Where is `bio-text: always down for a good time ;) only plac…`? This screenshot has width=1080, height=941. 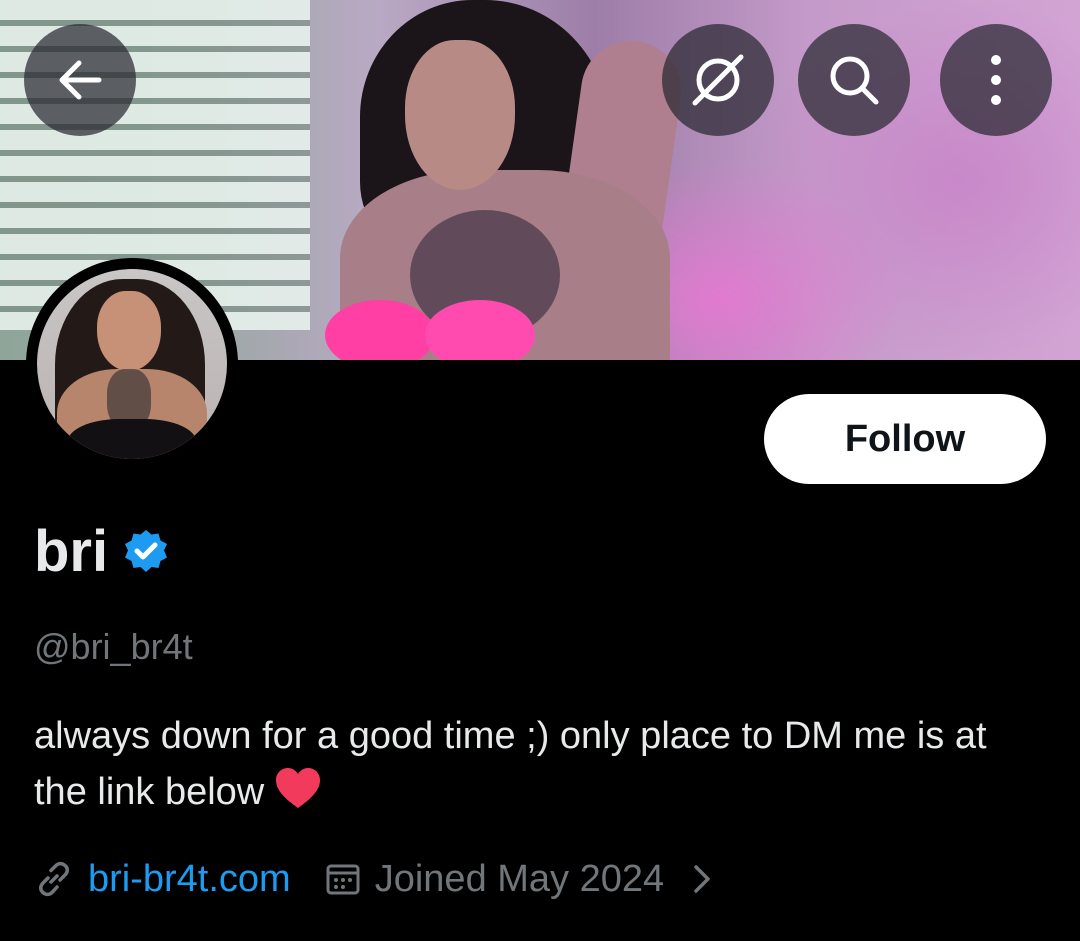
bio-text: always down for a good time ;) only plac… is located at coordinates (510, 764).